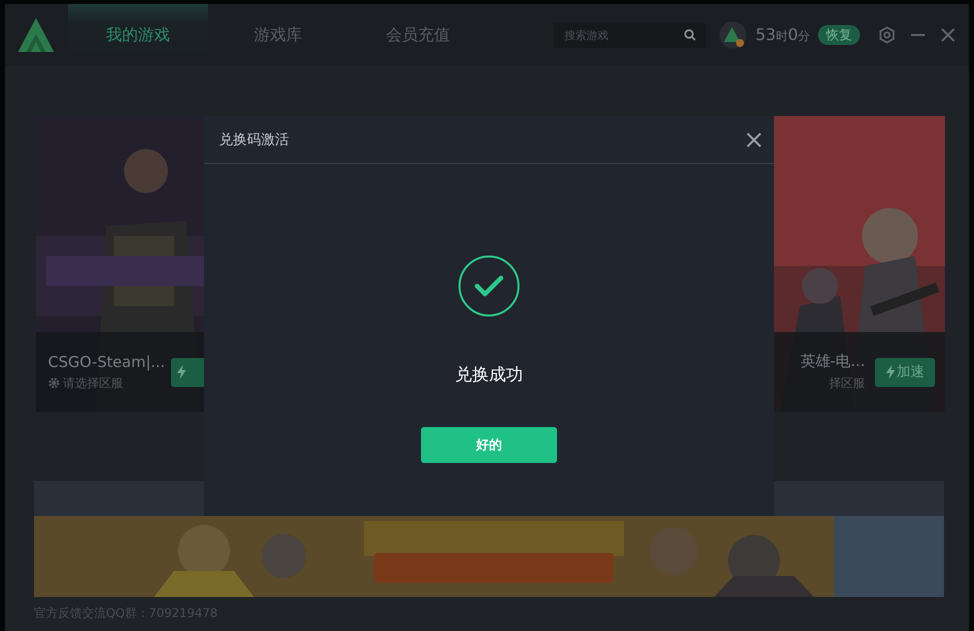 The width and height of the screenshot is (974, 631). What do you see at coordinates (489, 375) in the screenshot?
I see `success-message: 兑换成功` at bounding box center [489, 375].